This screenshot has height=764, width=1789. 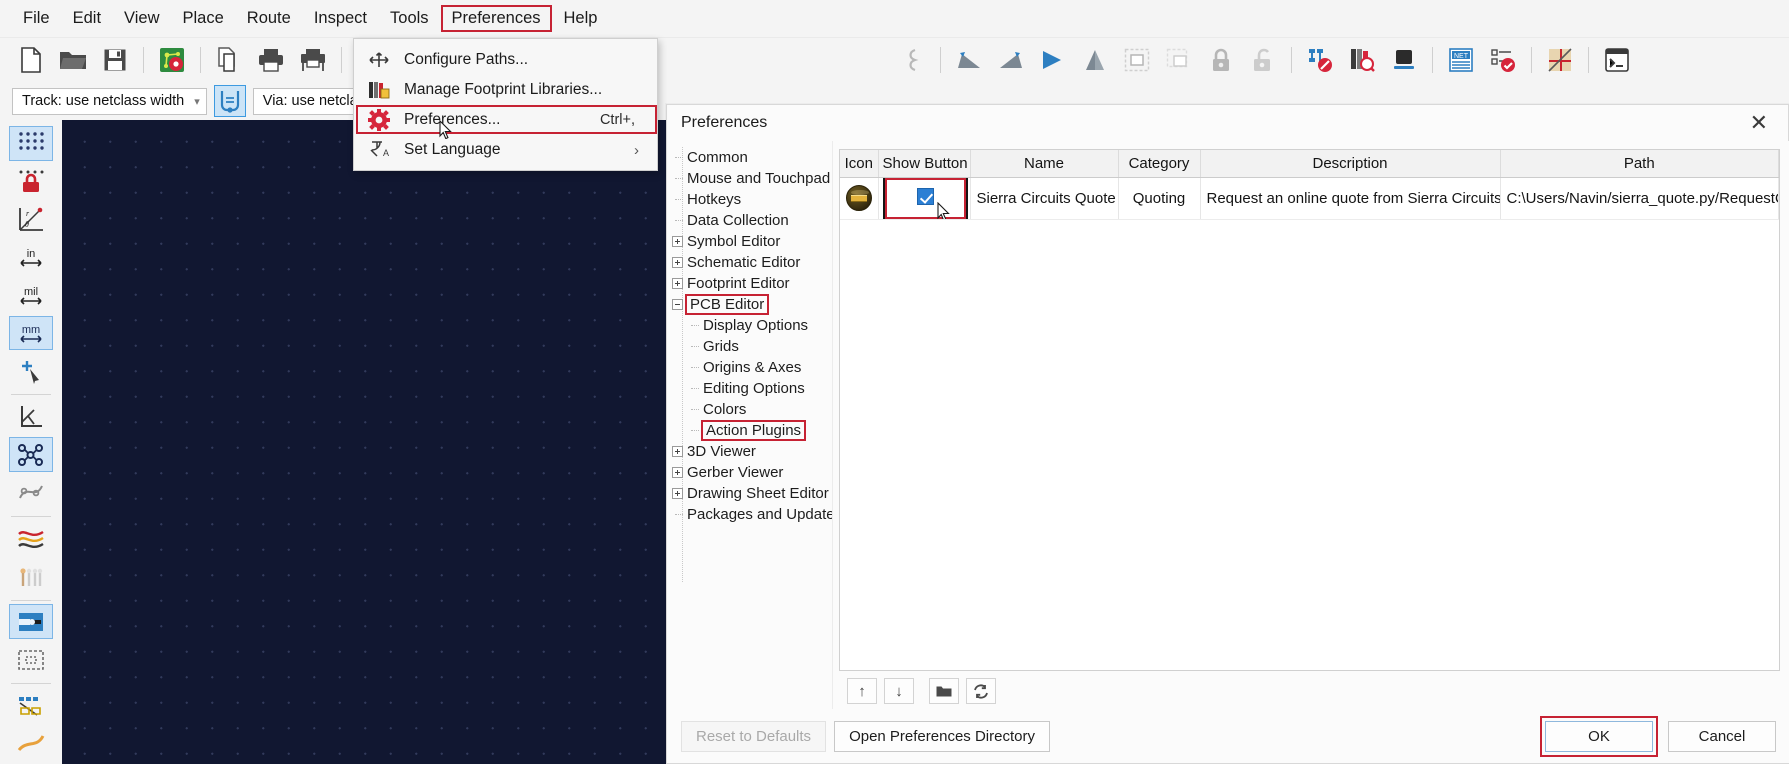 What do you see at coordinates (31, 257) in the screenshot?
I see `units-inches-icon: in` at bounding box center [31, 257].